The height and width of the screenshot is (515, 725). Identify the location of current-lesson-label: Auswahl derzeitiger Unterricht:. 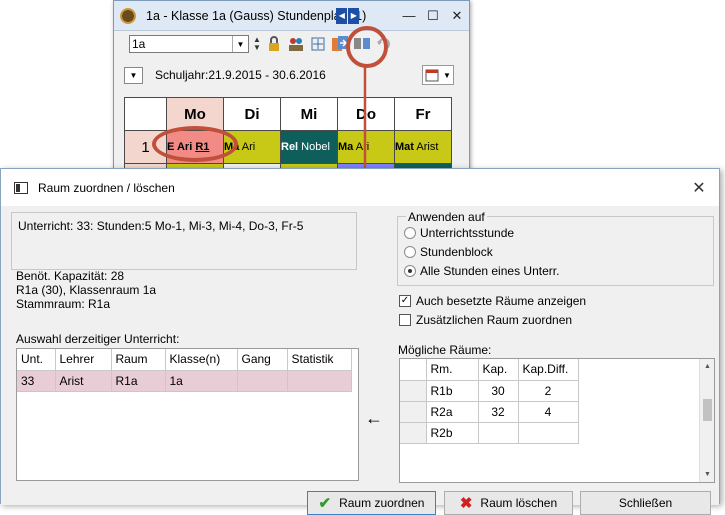
(98, 339).